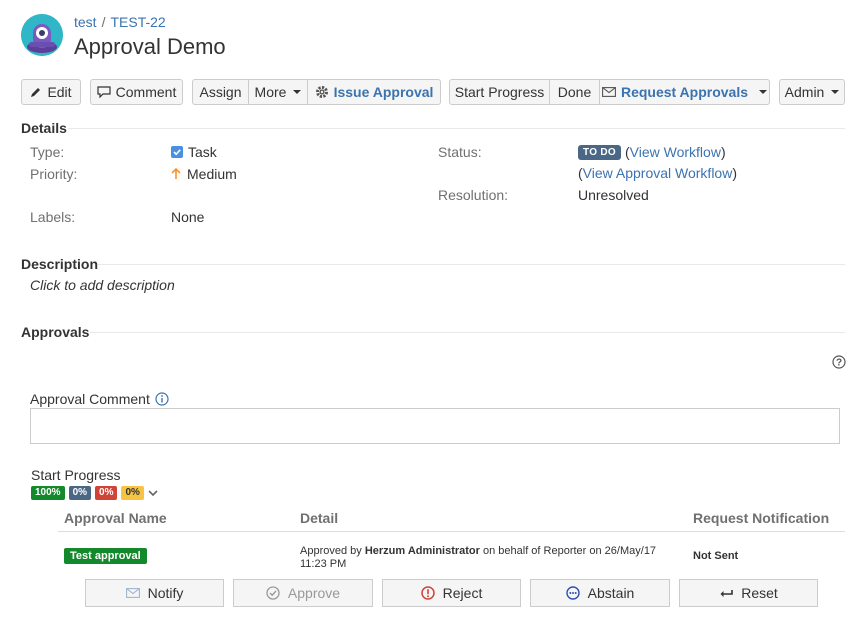  What do you see at coordinates (54, 174) in the screenshot?
I see `priority-label: Priority:` at bounding box center [54, 174].